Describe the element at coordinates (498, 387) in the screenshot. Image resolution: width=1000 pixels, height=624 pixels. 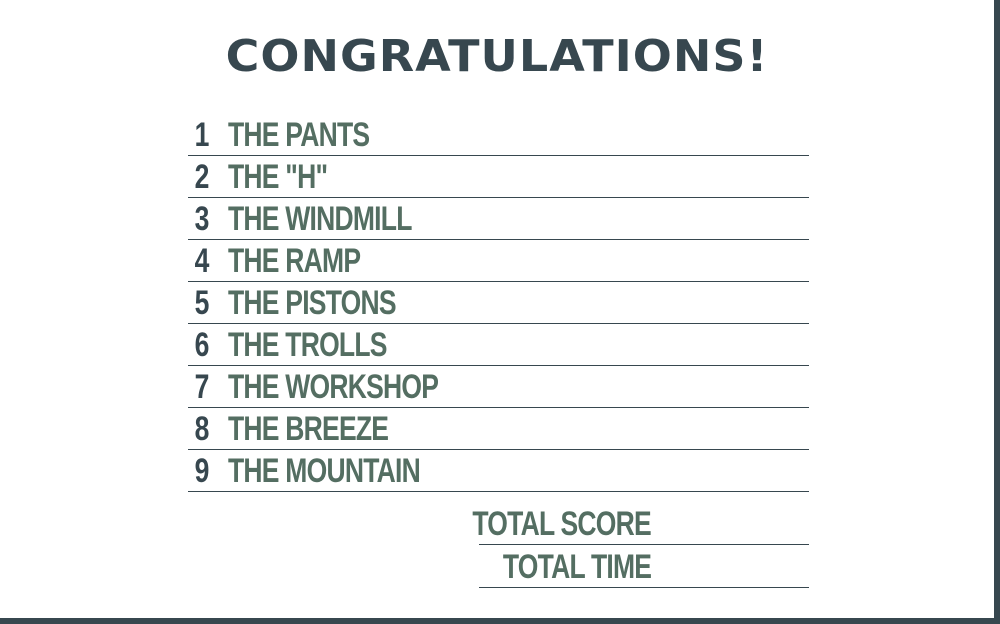
I see `hole-row-7: 7 THE WORKSHOP` at that location.